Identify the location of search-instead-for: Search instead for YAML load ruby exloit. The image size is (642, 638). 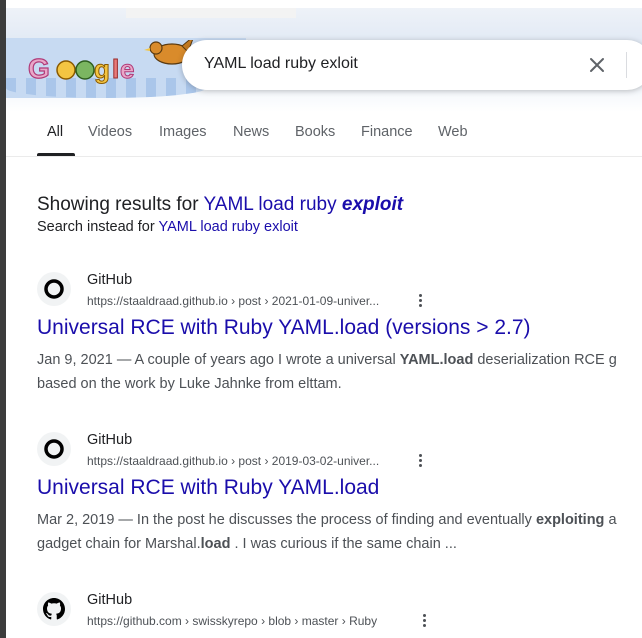
(167, 227).